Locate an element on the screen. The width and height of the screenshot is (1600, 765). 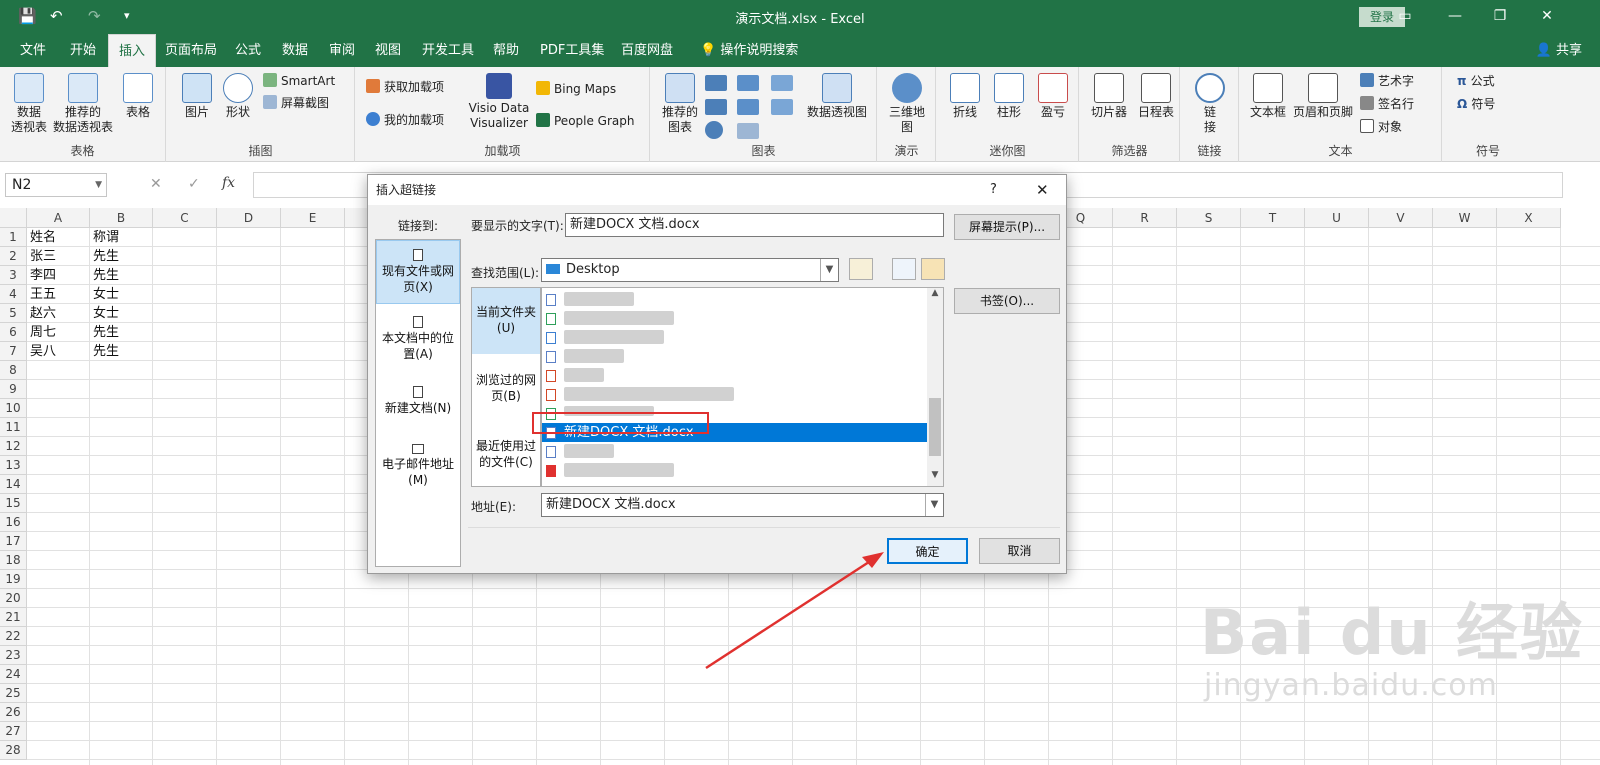
minimize-button: — is located at coordinates (1455, 16).